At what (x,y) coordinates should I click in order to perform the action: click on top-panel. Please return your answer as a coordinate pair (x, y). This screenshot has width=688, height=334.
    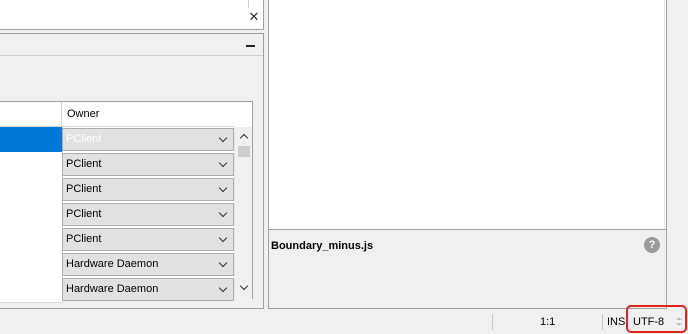
    Looking at the image, I should click on (132, 15).